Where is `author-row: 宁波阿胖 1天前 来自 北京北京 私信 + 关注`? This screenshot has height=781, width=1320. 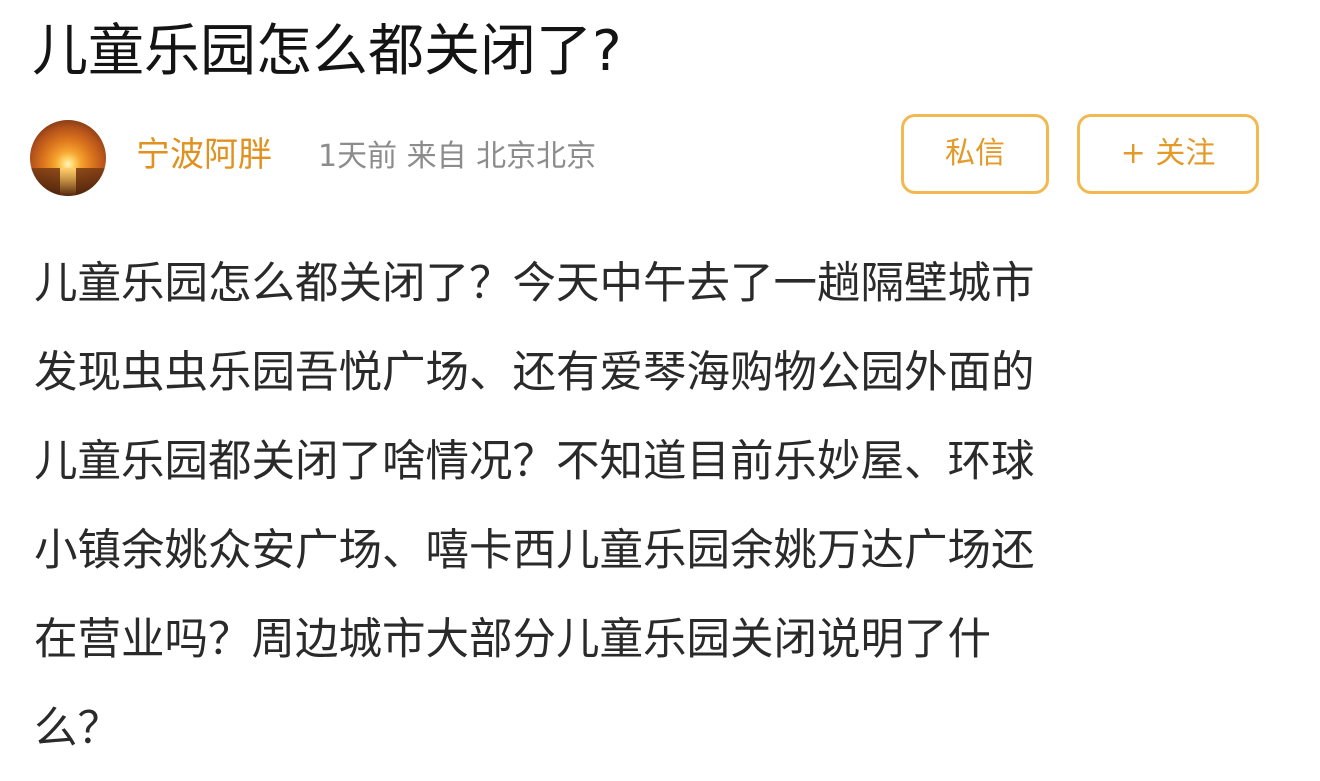
author-row: 宁波阿胖 1天前 来自 北京北京 私信 + 关注 is located at coordinates (660, 159).